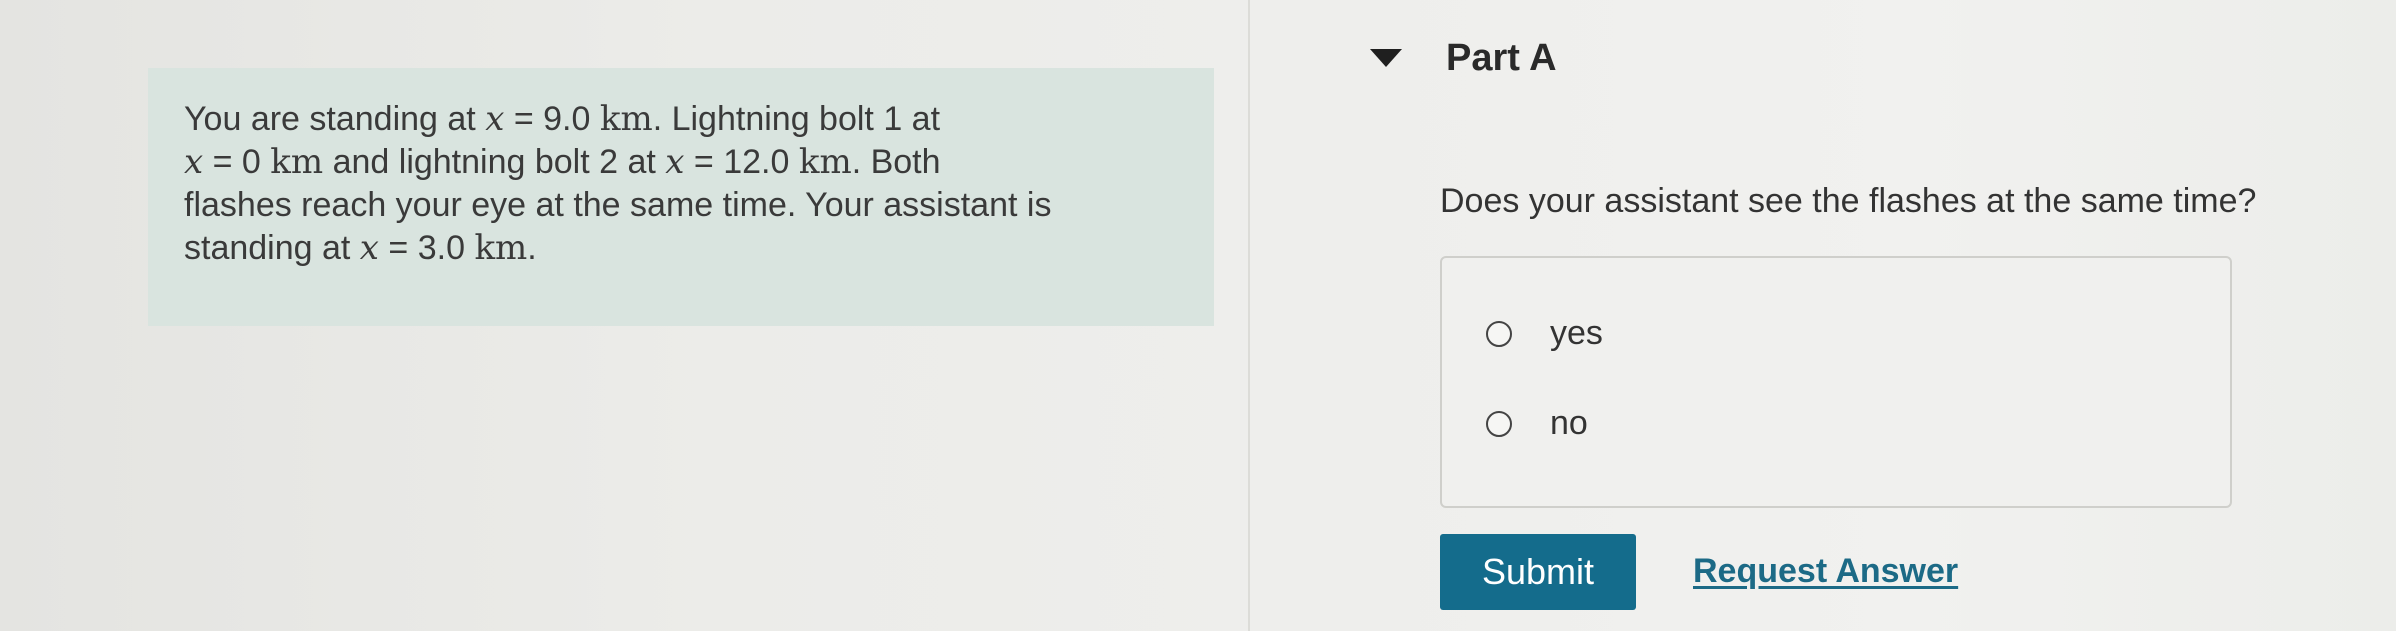 This screenshot has width=2396, height=631. I want to click on part-a-header: Part A, so click(1463, 58).